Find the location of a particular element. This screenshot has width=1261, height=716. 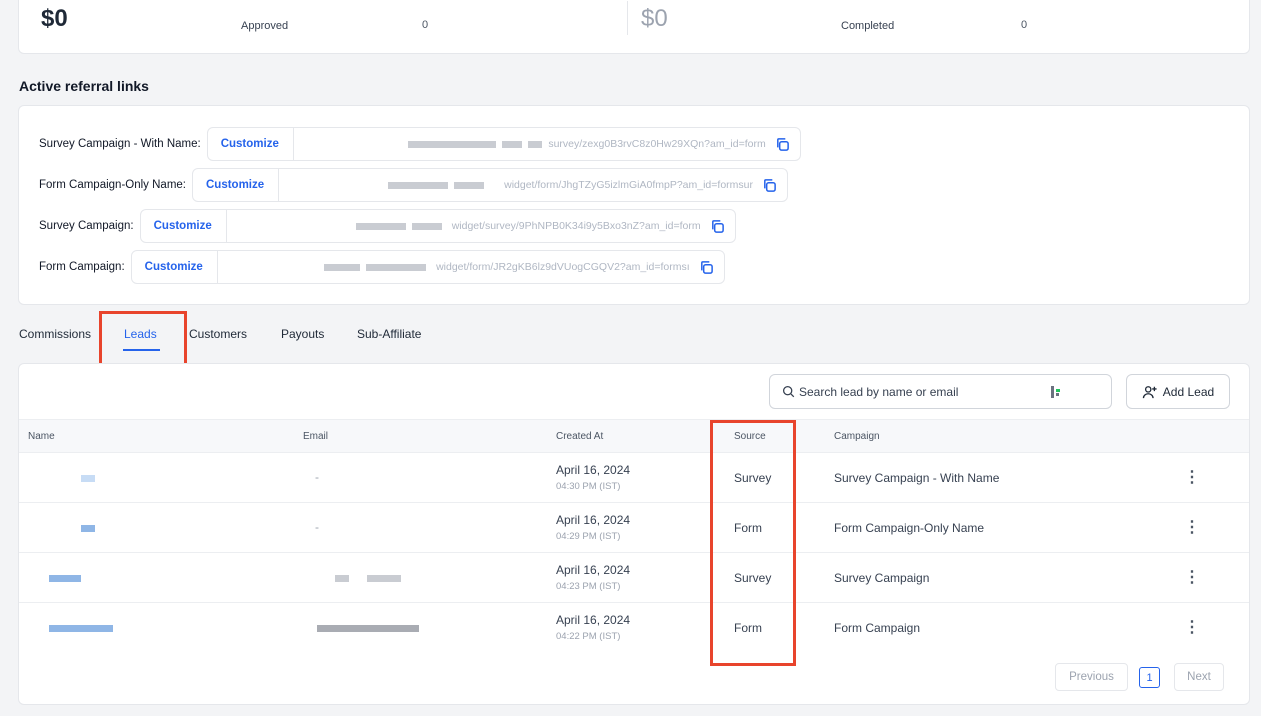

link-label: Survey Campaign: is located at coordinates (86, 226).